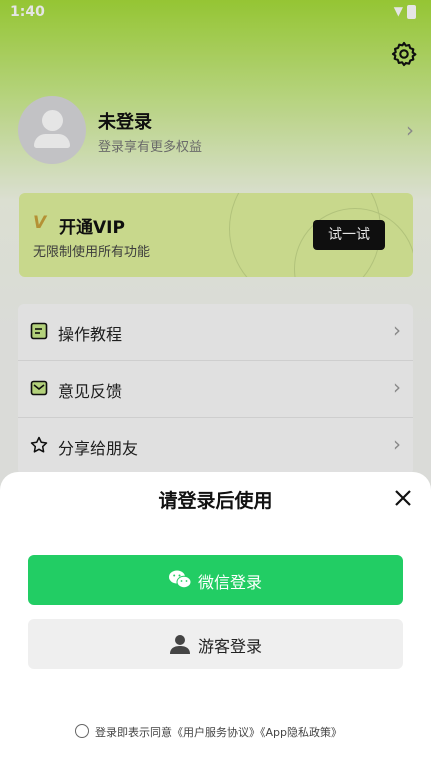  Describe the element at coordinates (82, 731) in the screenshot. I see `agreement-radio` at that location.